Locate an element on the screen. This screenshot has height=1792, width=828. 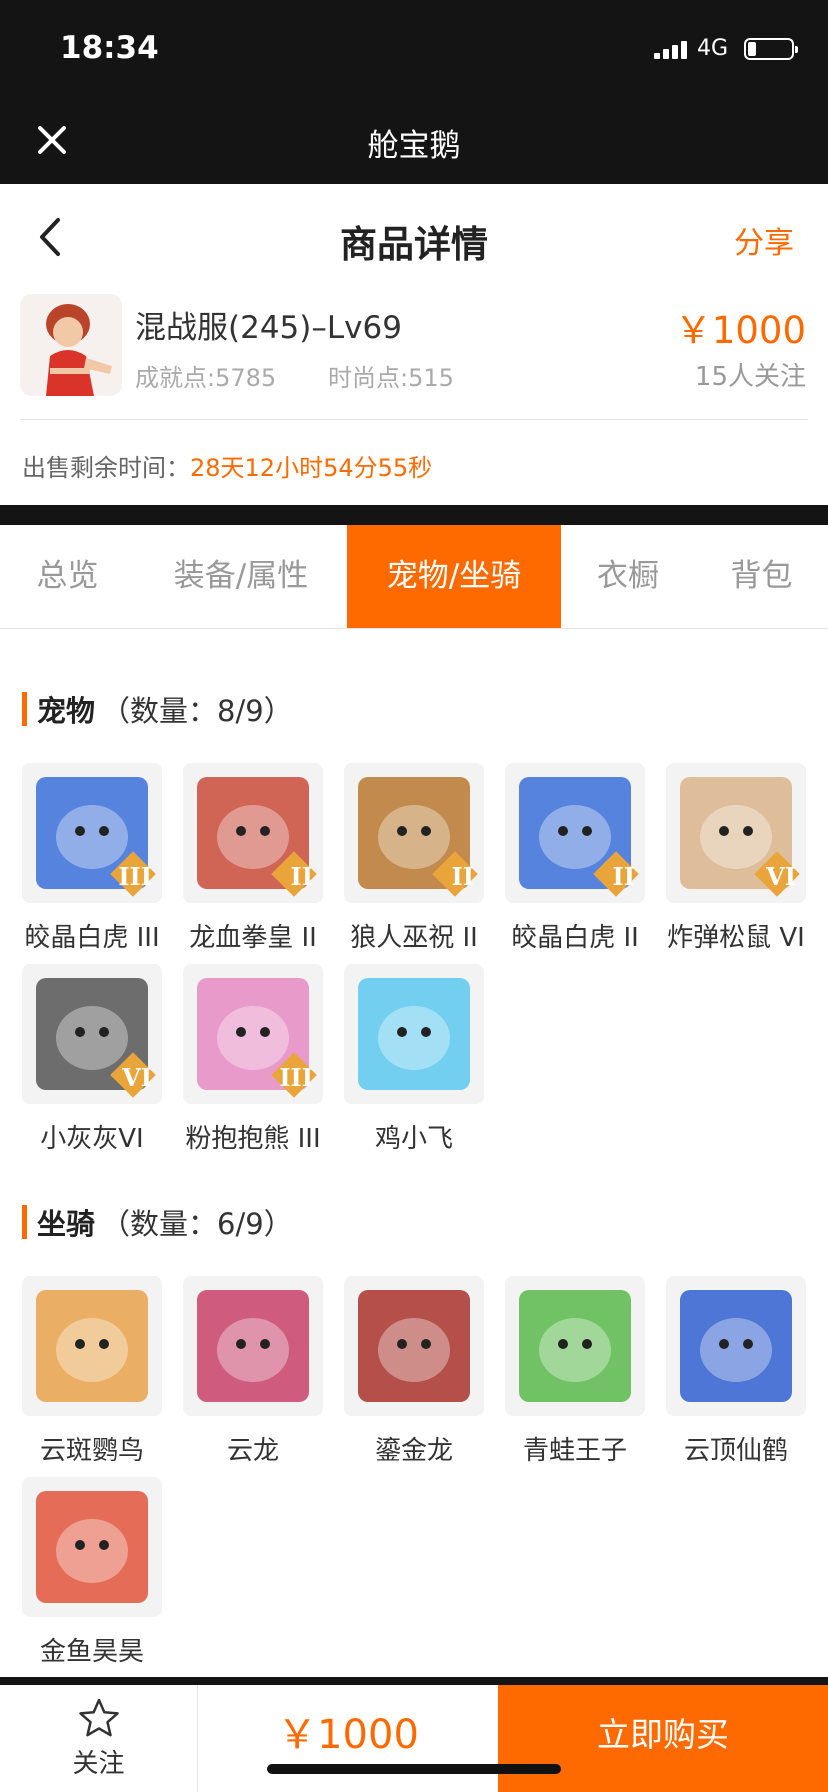
section-divider is located at coordinates (414, 515).